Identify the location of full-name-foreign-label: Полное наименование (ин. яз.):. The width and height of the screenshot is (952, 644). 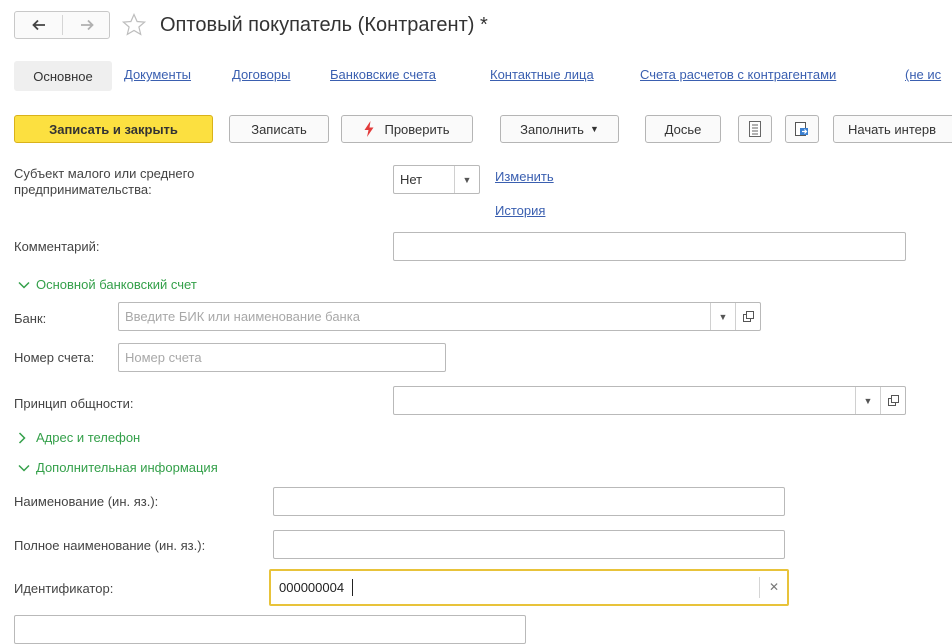
(110, 545).